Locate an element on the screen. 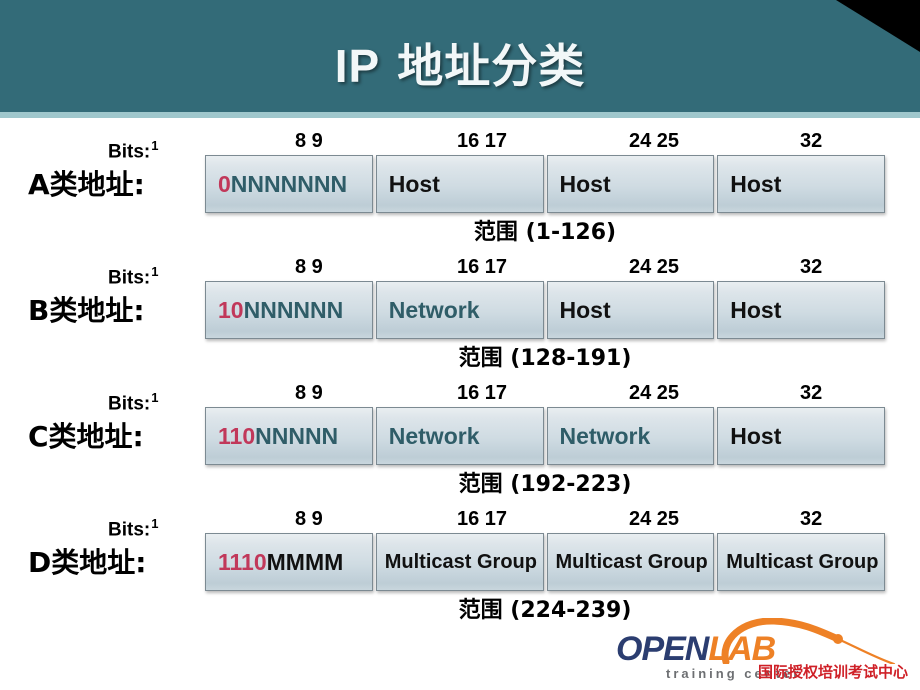  bit-tick-8-c: 8 9 is located at coordinates (309, 393).